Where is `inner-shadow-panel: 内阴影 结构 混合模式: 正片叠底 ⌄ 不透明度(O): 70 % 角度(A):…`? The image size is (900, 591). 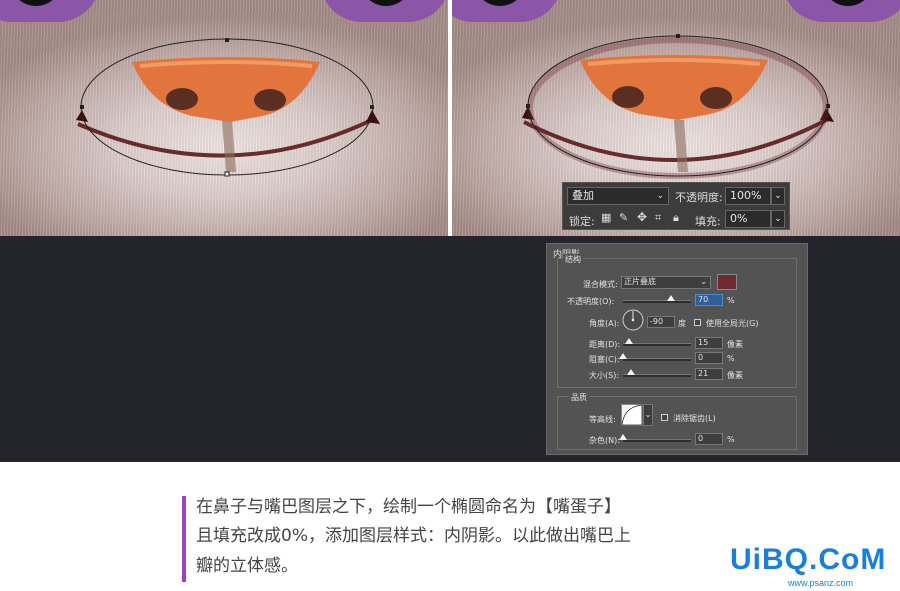 inner-shadow-panel: 内阴影 结构 混合模式: 正片叠底 ⌄ 不透明度(O): 70 % 角度(A):… is located at coordinates (677, 349).